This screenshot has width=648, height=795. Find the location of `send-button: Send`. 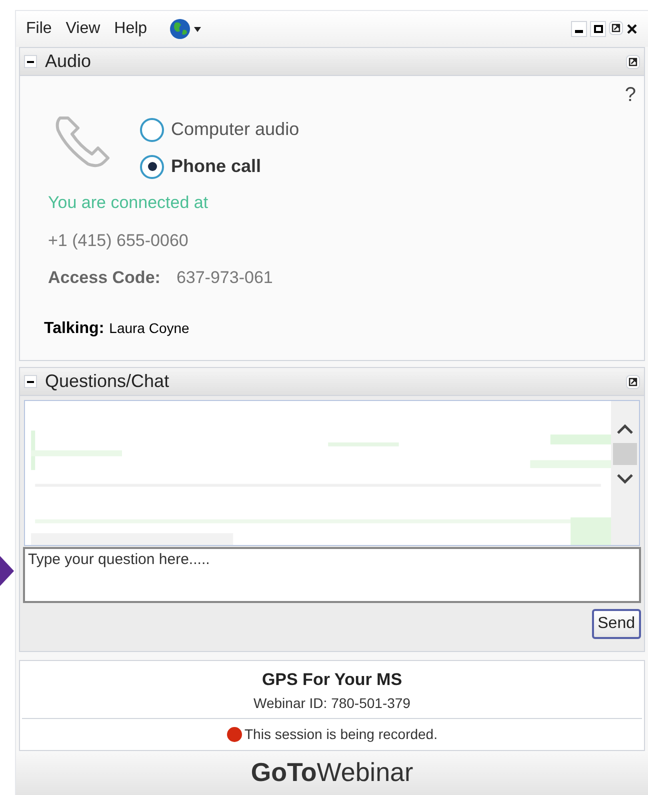

send-button: Send is located at coordinates (616, 624).